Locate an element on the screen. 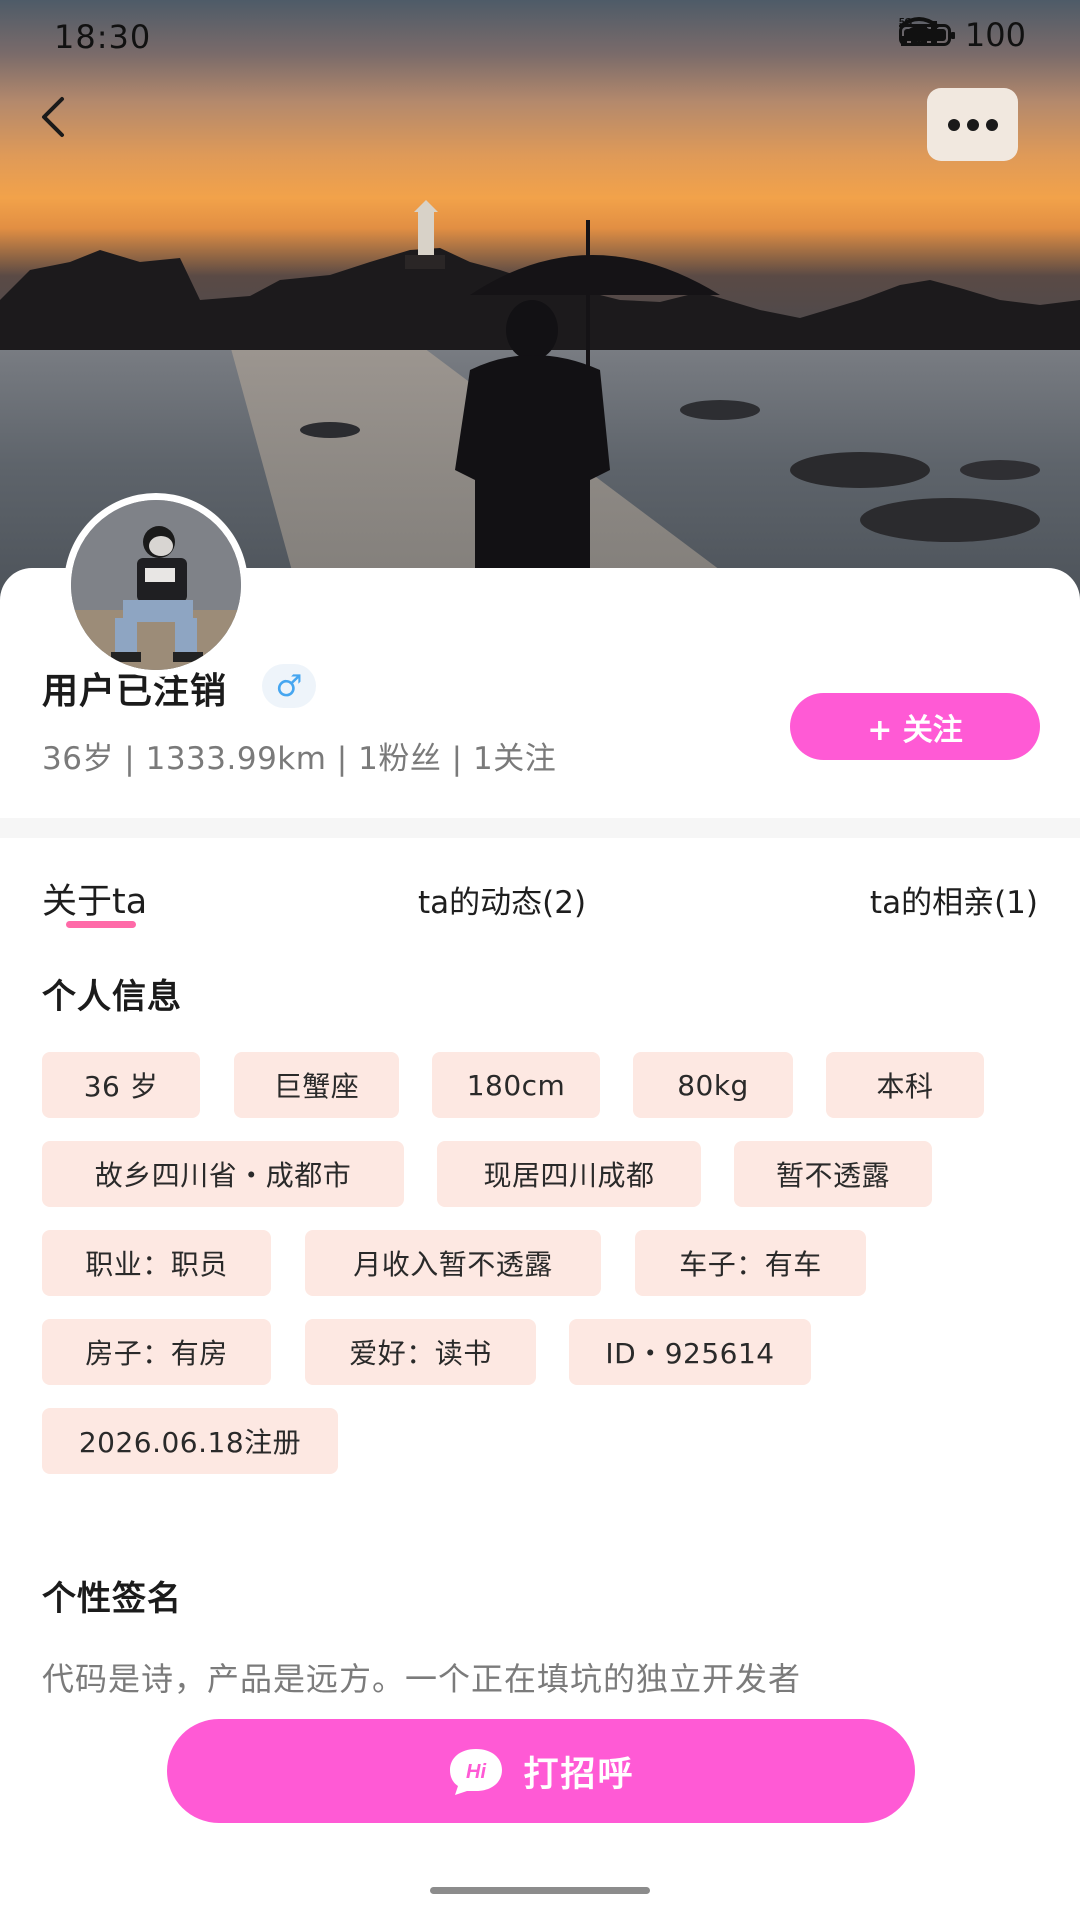 Image resolution: width=1080 pixels, height=1920 pixels. active-tab-indicator is located at coordinates (101, 924).